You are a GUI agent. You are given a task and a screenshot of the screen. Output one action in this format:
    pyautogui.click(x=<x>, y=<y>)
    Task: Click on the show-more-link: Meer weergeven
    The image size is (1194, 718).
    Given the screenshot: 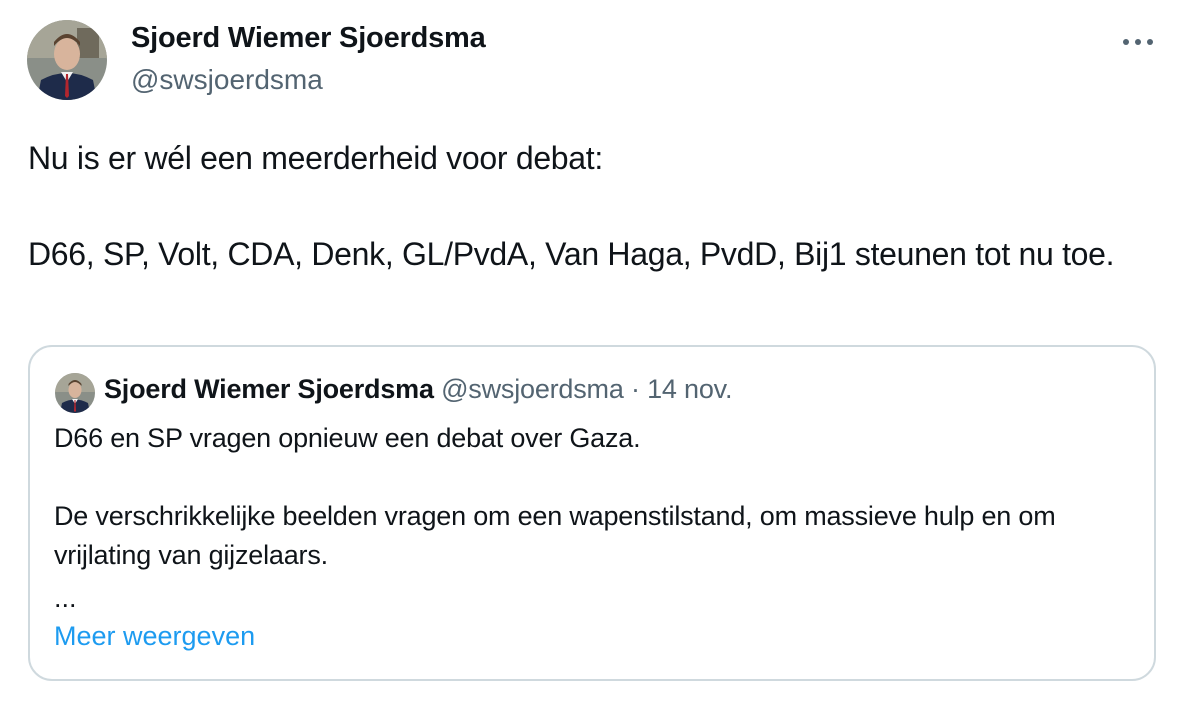 What is the action you would take?
    pyautogui.click(x=154, y=636)
    